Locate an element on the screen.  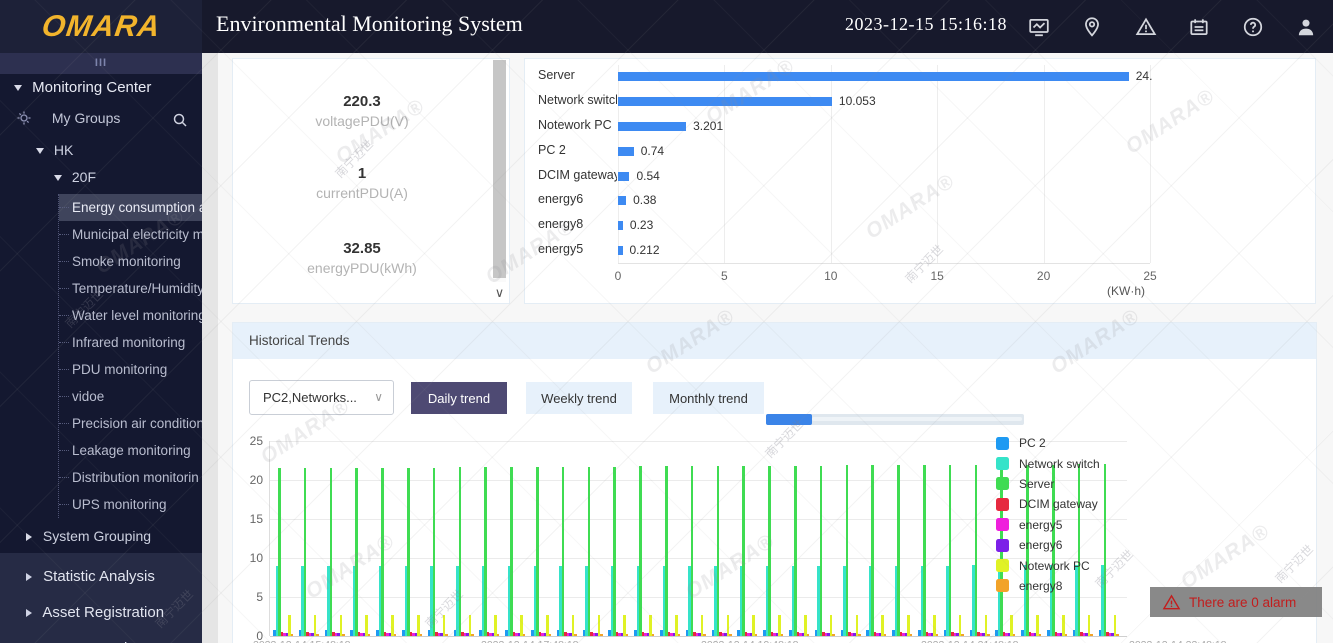
calendar-icon is located at coordinates (1199, 27).